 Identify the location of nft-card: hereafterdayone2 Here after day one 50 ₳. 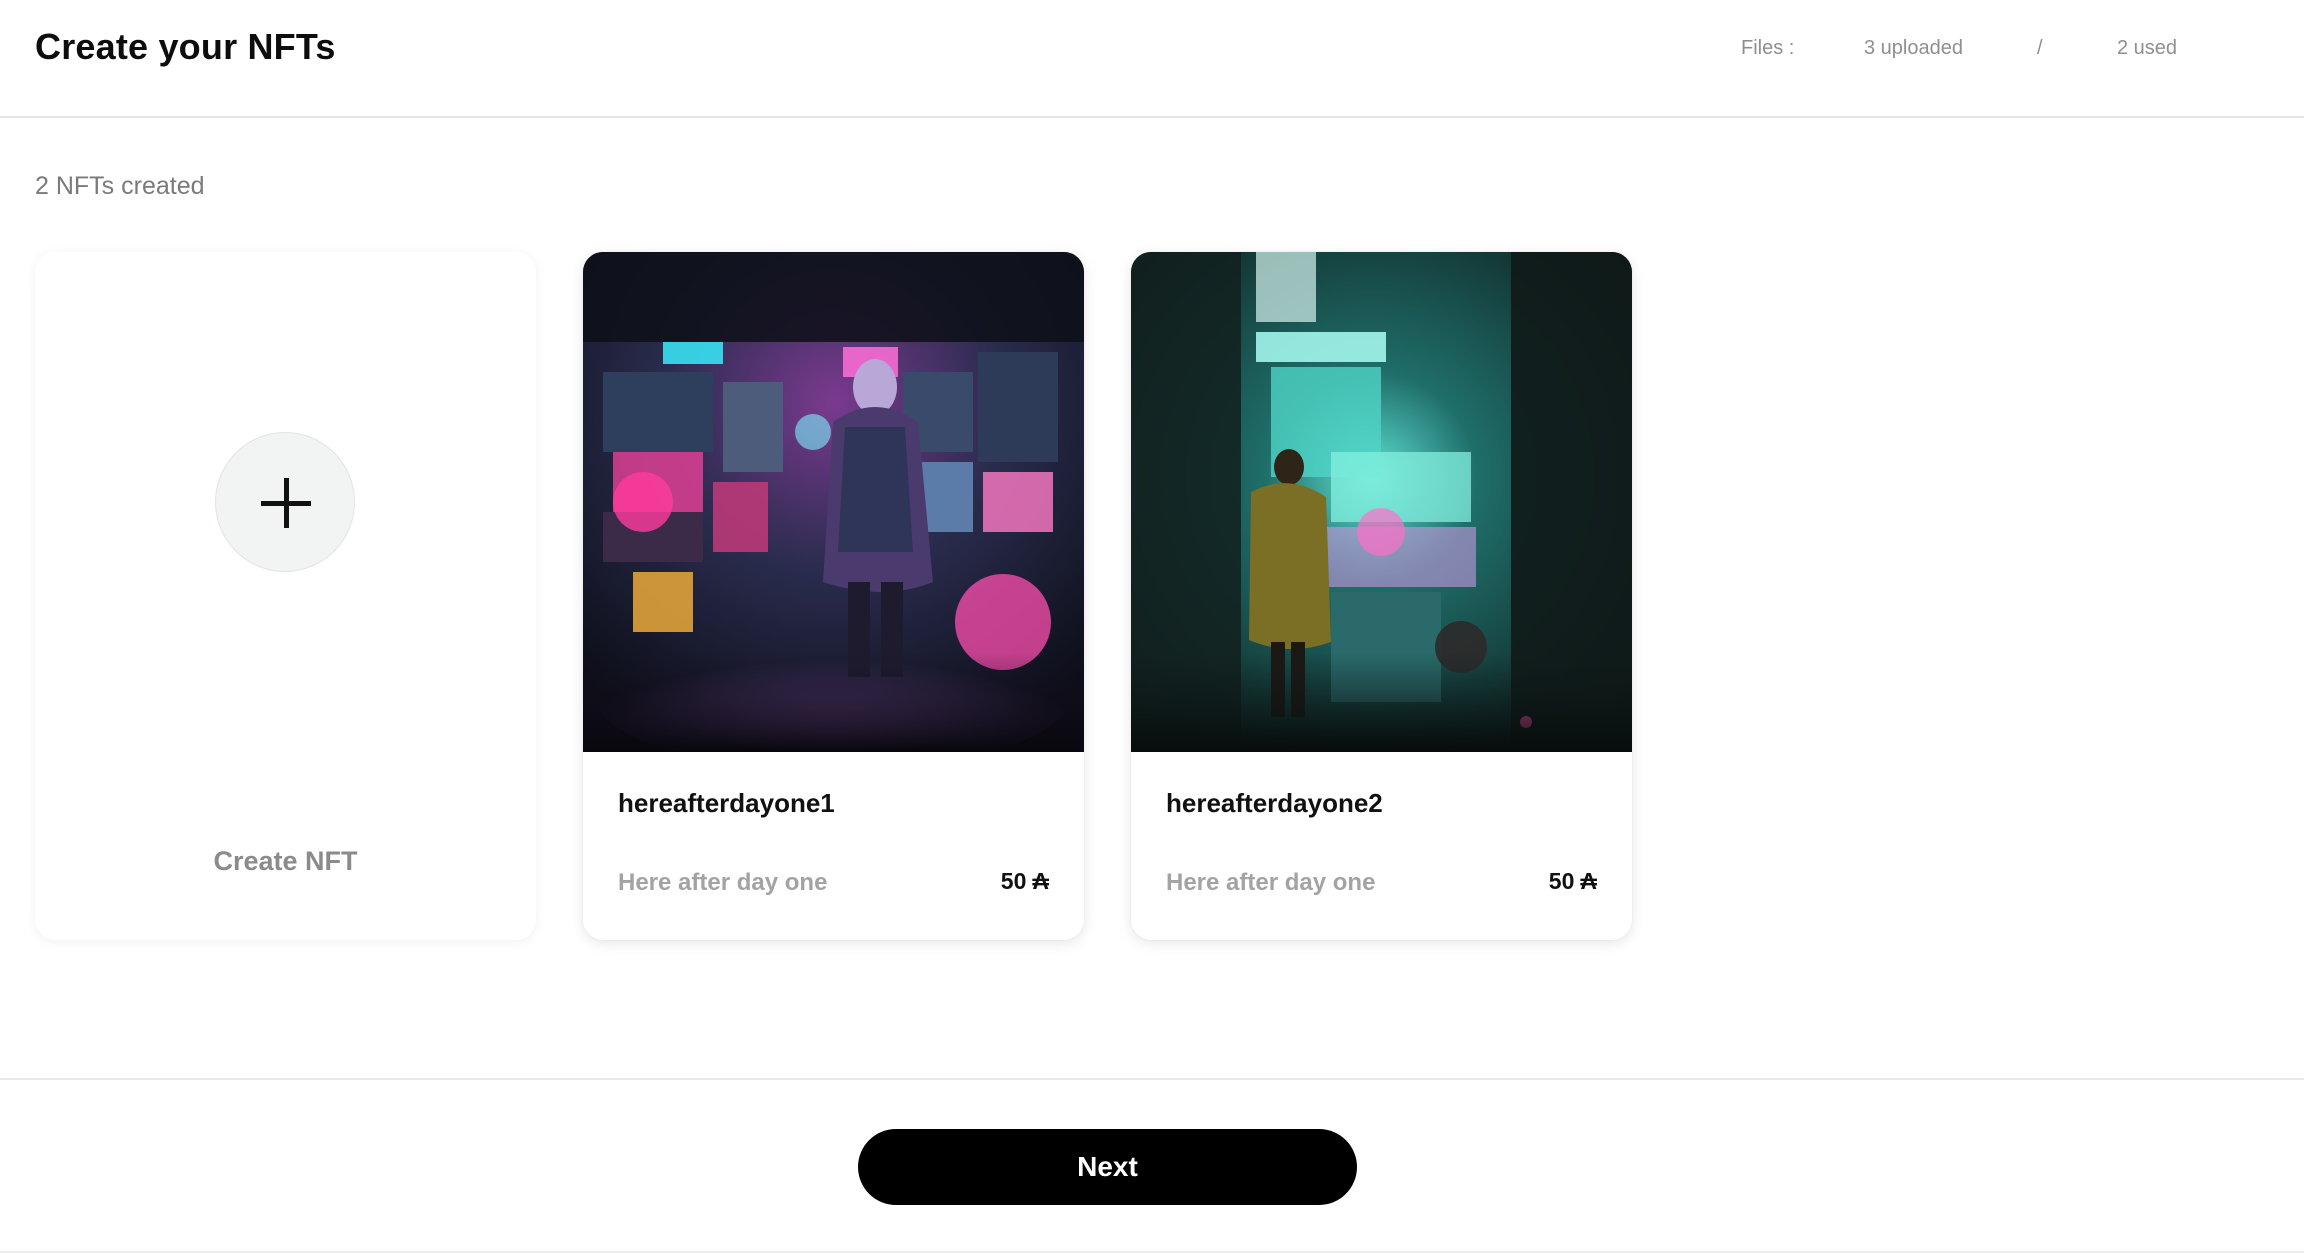
(1381, 596).